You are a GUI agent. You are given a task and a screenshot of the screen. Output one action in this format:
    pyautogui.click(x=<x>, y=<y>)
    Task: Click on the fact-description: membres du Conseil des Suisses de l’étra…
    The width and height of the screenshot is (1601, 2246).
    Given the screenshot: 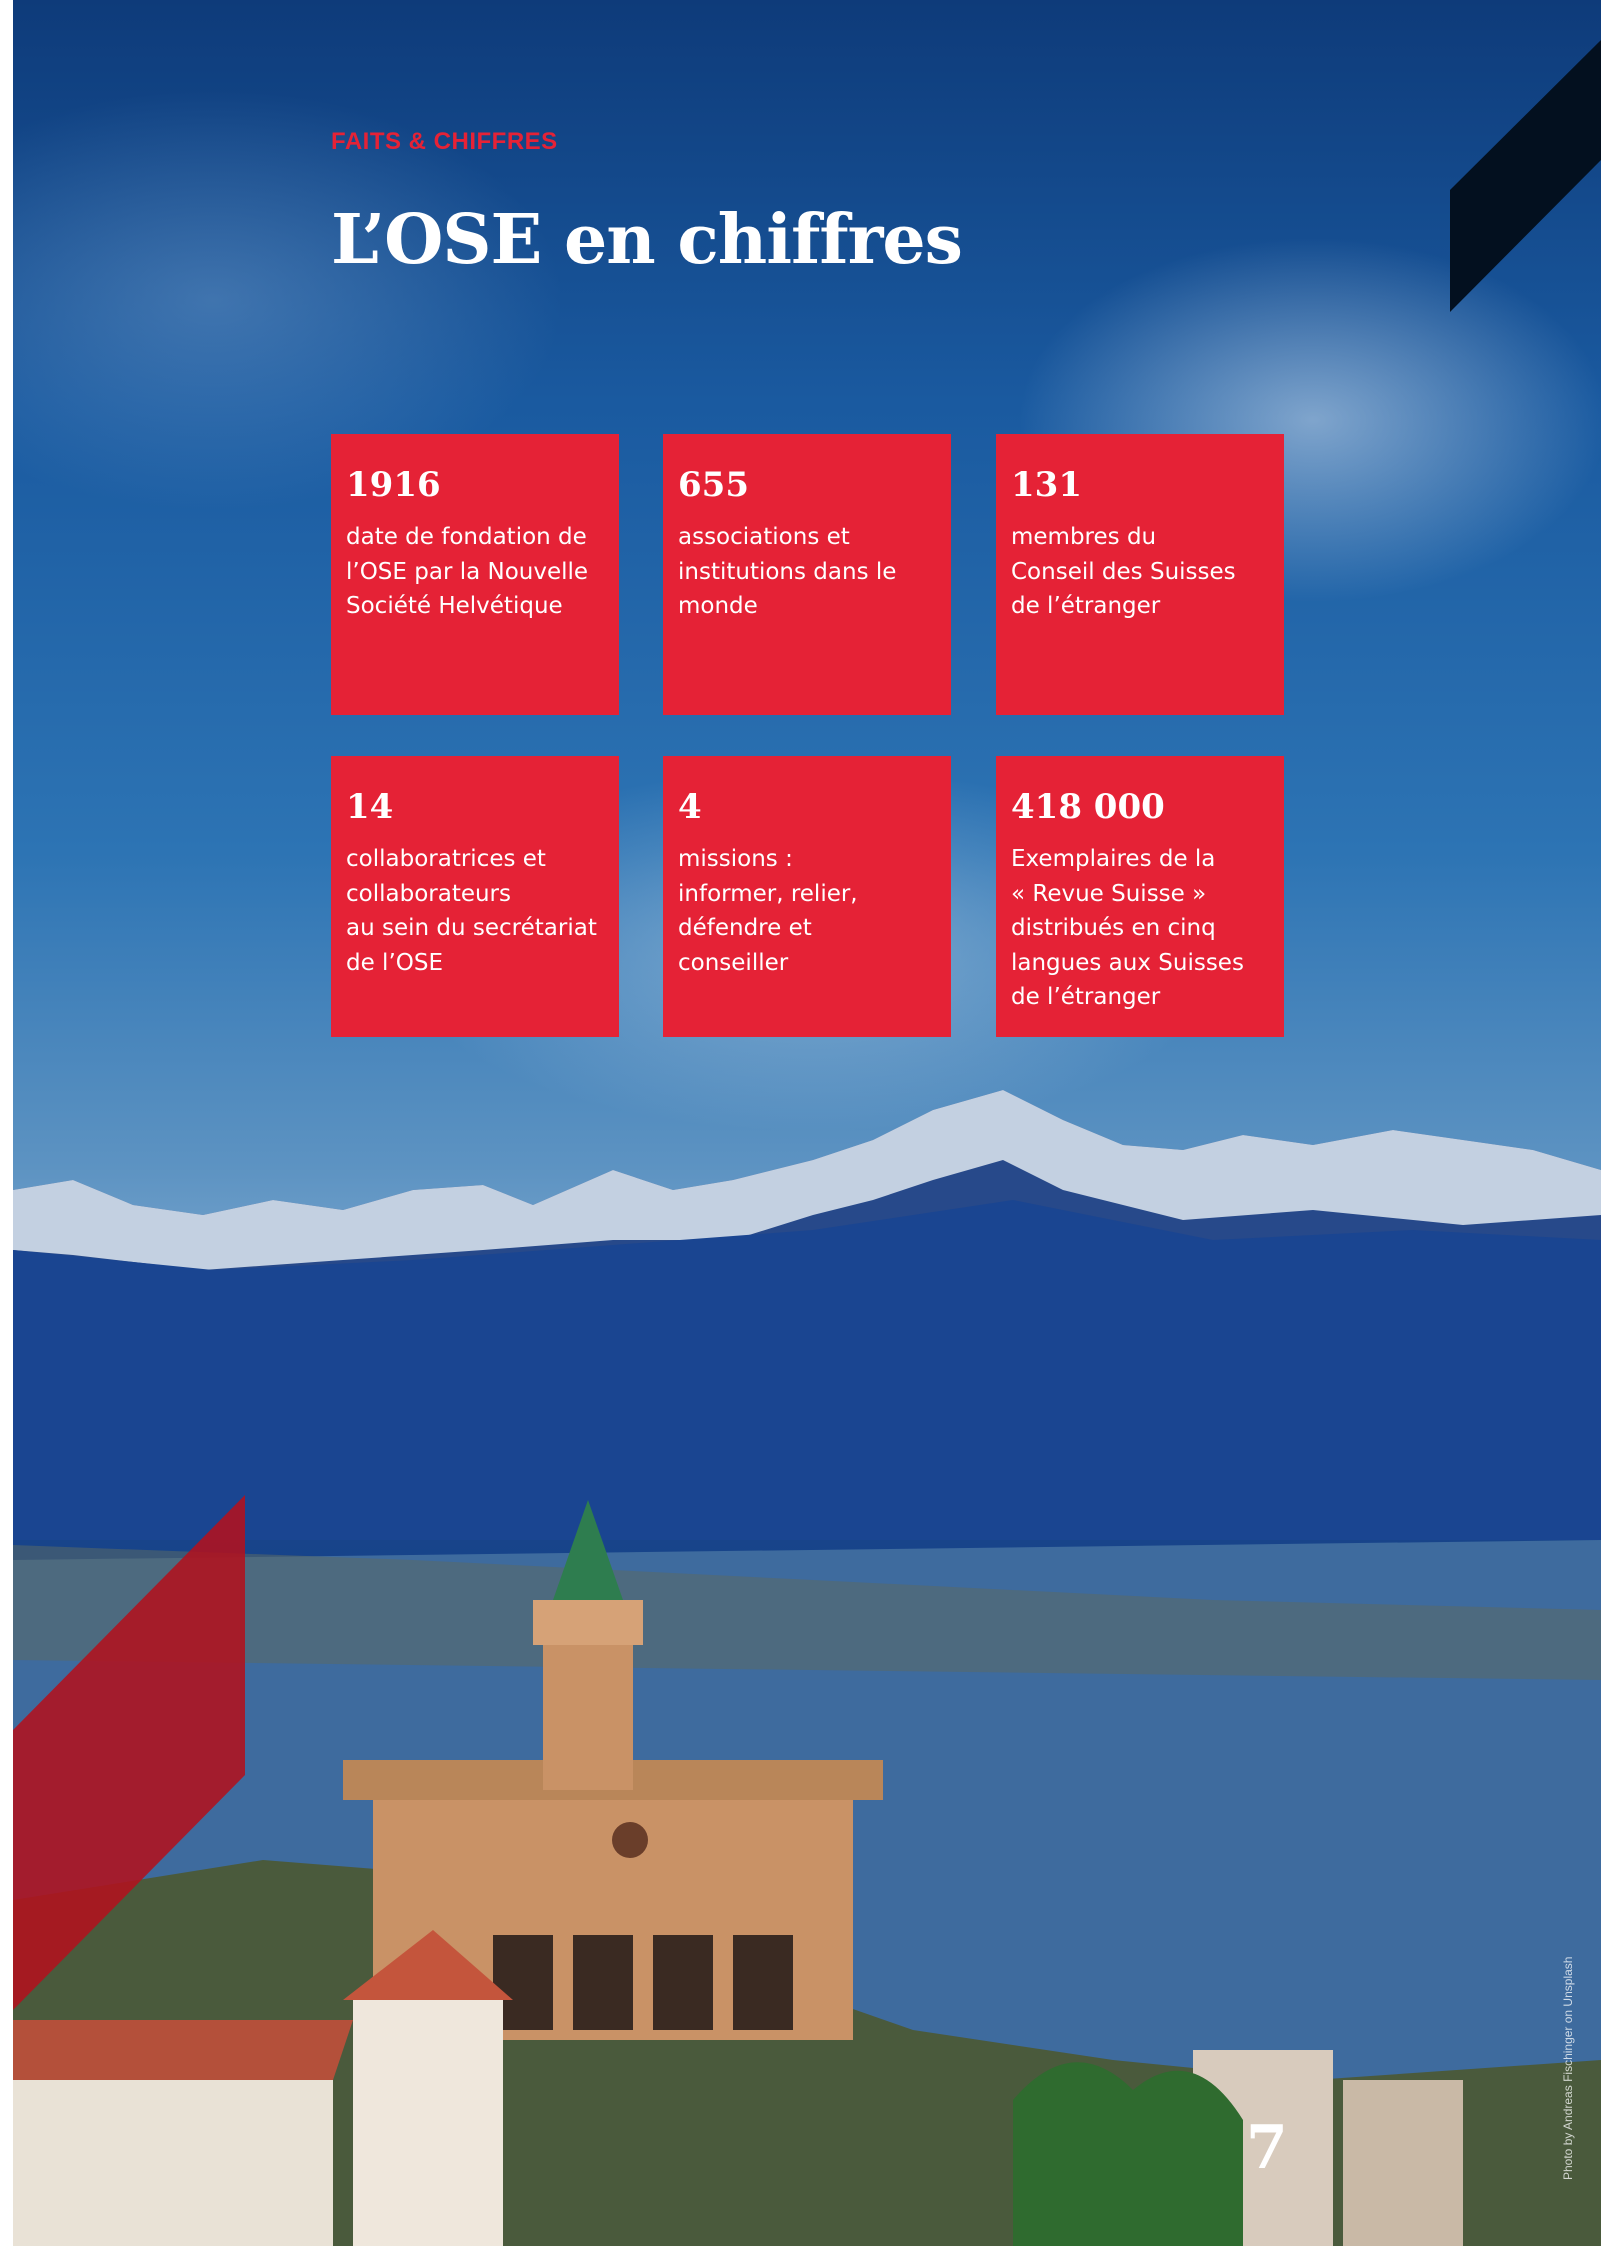 What is the action you would take?
    pyautogui.click(x=1123, y=571)
    